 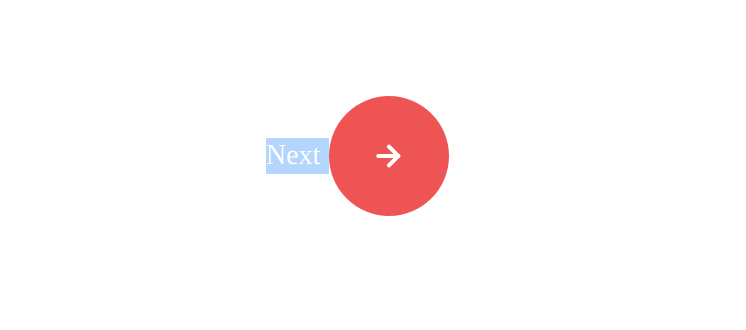 I want to click on next-button, so click(x=389, y=156).